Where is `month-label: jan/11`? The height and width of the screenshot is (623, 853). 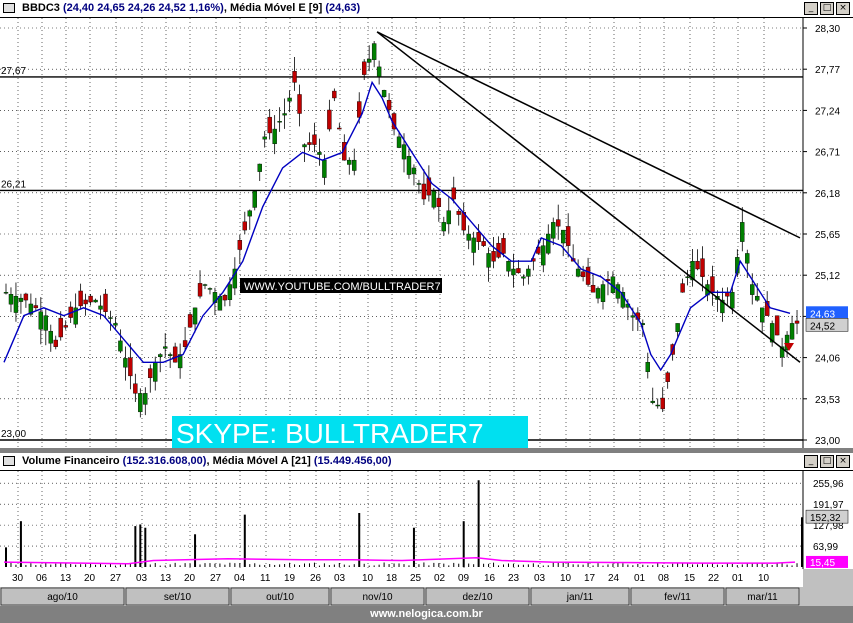 month-label: jan/11 is located at coordinates (580, 597).